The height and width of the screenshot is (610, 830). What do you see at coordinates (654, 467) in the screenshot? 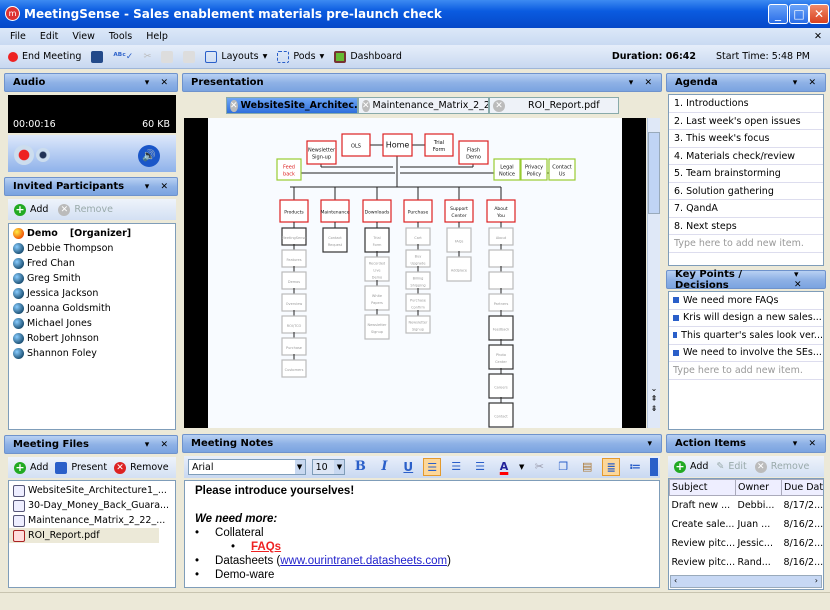
I see `toolbar-overflow-icon` at bounding box center [654, 467].